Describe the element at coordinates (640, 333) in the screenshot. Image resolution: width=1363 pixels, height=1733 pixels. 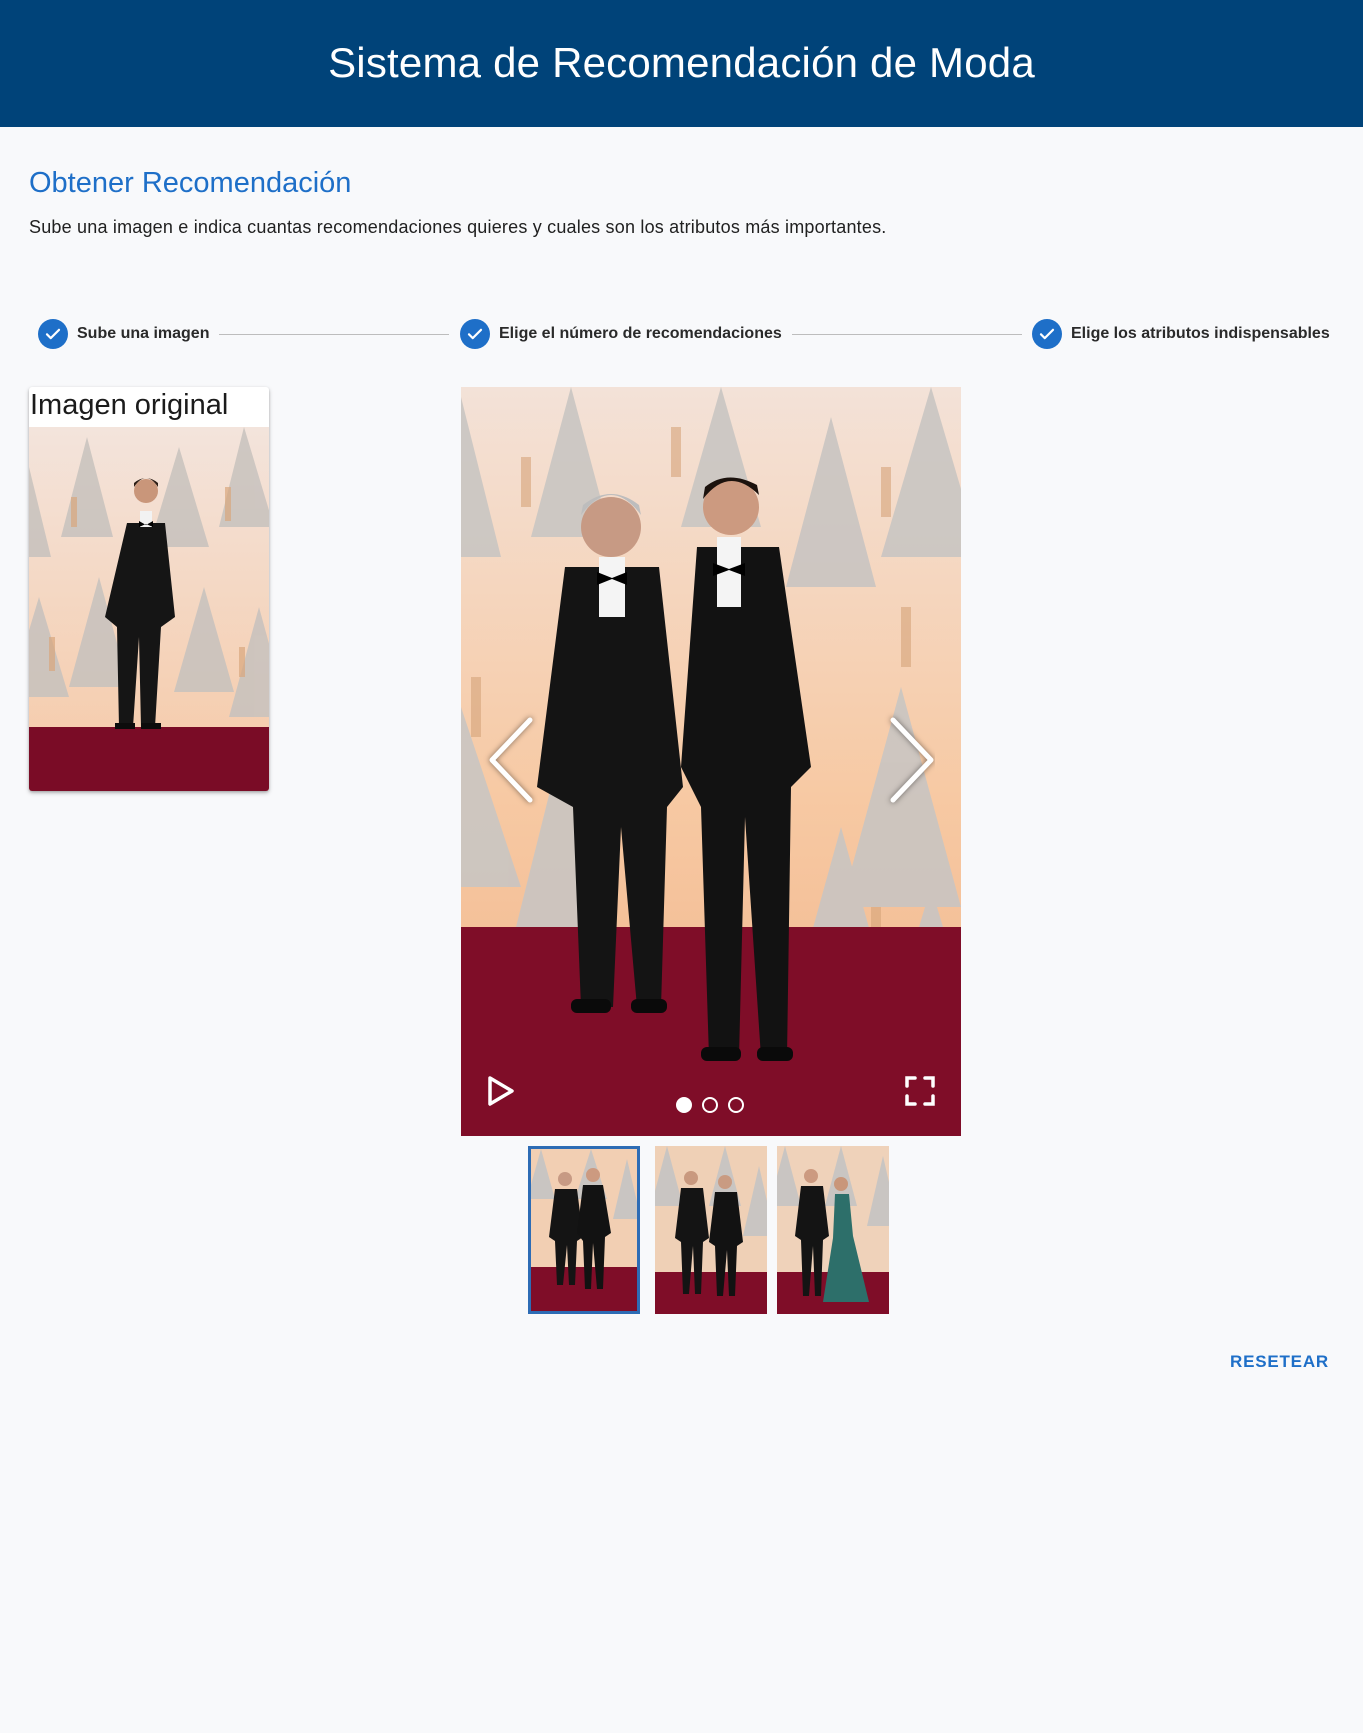
I see `step-label: Elige el número de recomendaciones` at that location.